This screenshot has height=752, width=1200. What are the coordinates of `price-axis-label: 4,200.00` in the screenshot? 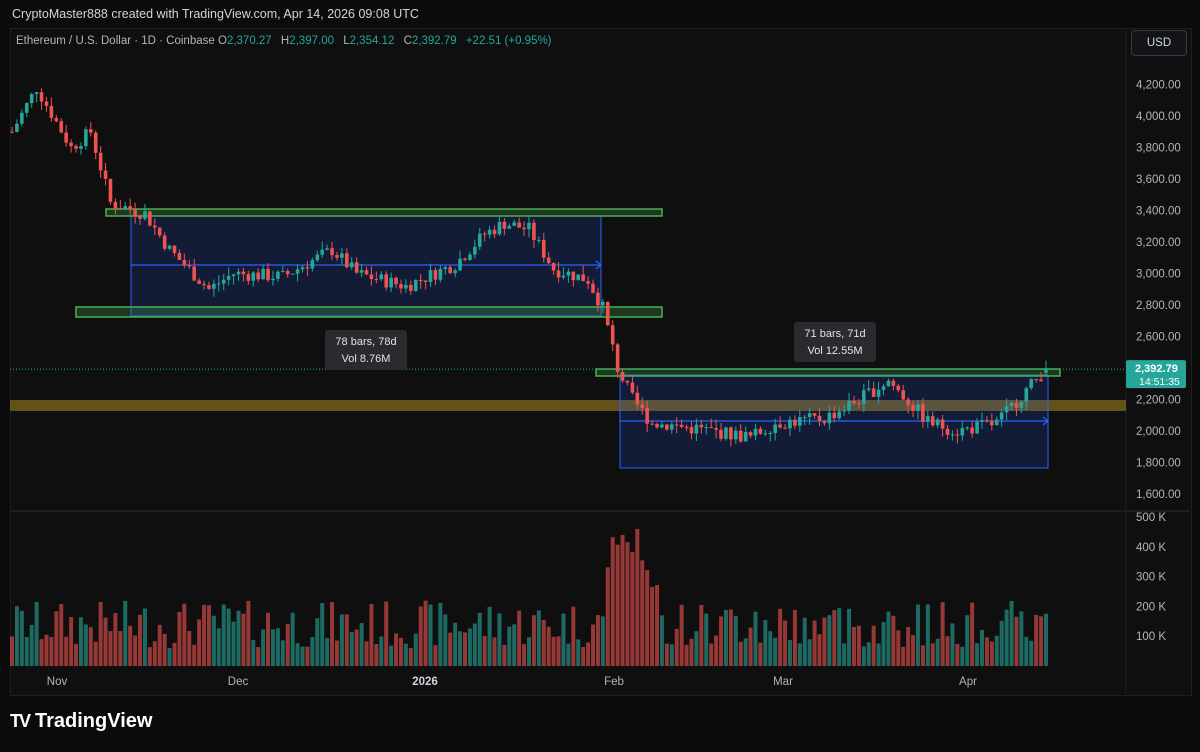 It's located at (1158, 86).